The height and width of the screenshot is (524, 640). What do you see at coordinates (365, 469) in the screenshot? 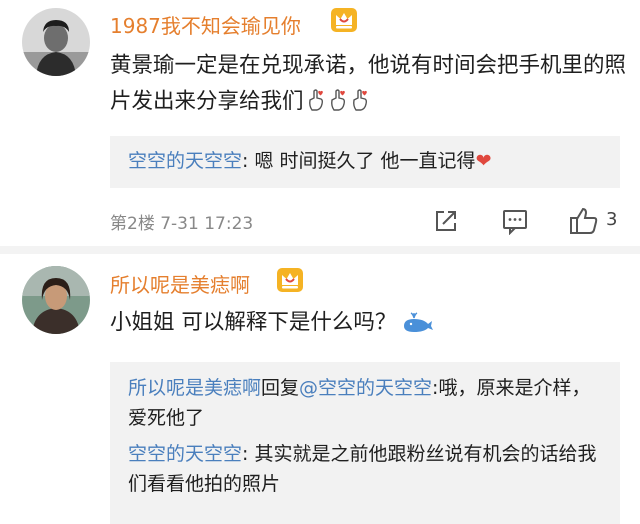
I see `reply-item: 空空的天空空: 其实就是之前他跟粉丝说有机会的话给我们看看他拍的照片` at bounding box center [365, 469].